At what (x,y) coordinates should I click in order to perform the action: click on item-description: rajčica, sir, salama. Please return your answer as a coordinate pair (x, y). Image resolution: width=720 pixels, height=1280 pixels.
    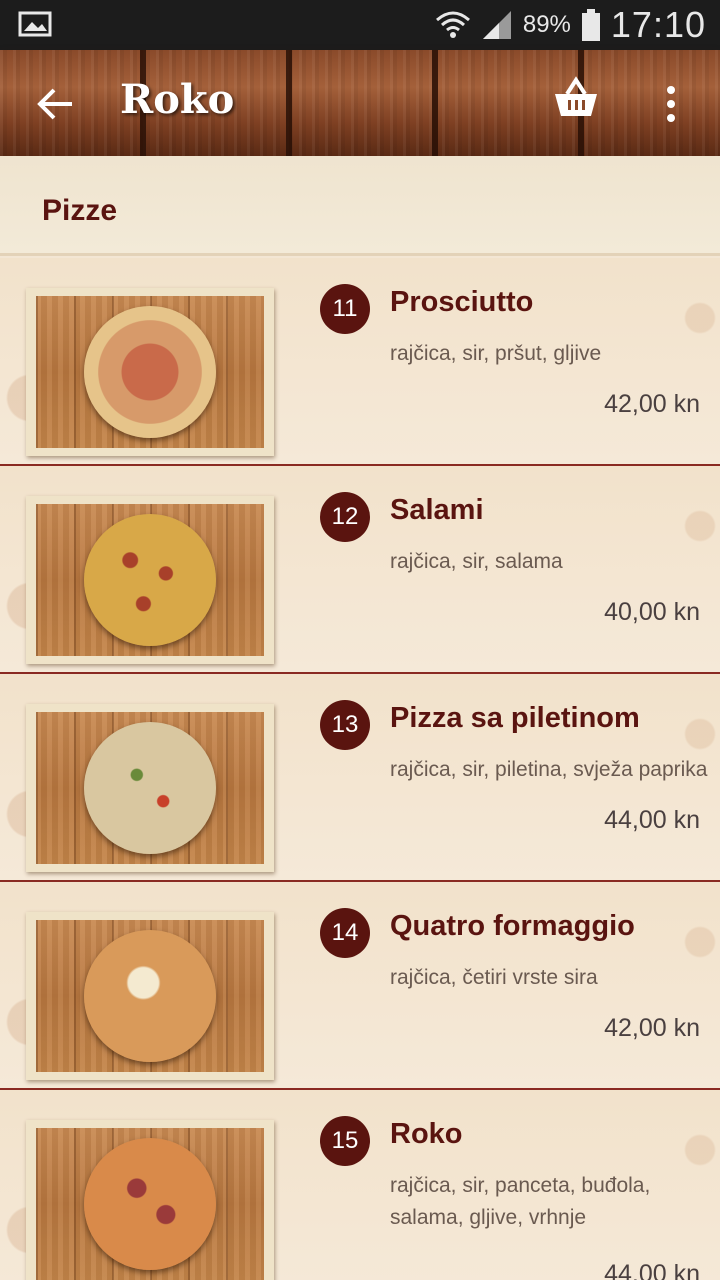
    Looking at the image, I should click on (476, 561).